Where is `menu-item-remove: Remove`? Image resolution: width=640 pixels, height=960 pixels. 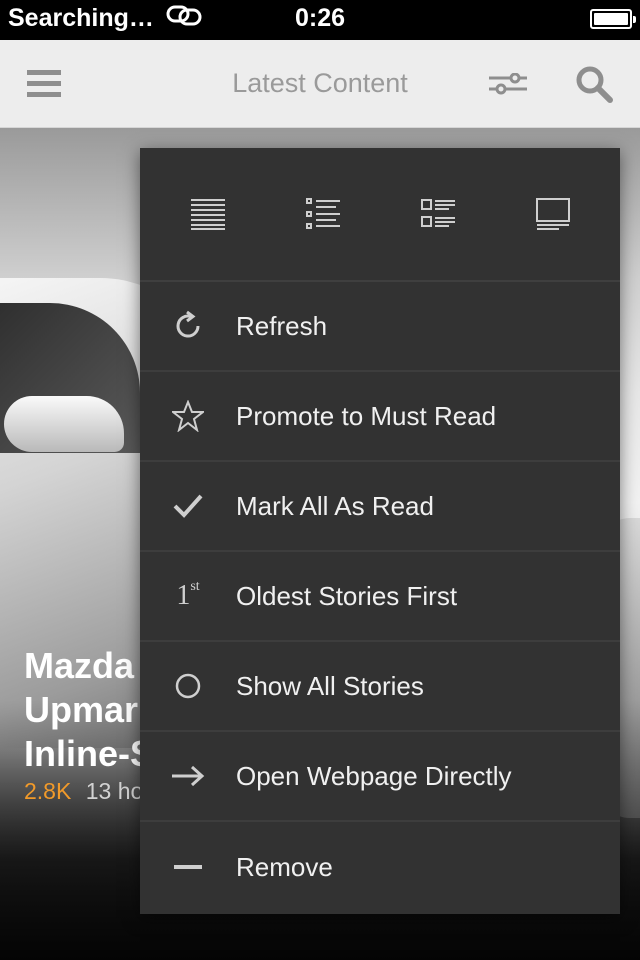
menu-item-remove: Remove is located at coordinates (380, 867).